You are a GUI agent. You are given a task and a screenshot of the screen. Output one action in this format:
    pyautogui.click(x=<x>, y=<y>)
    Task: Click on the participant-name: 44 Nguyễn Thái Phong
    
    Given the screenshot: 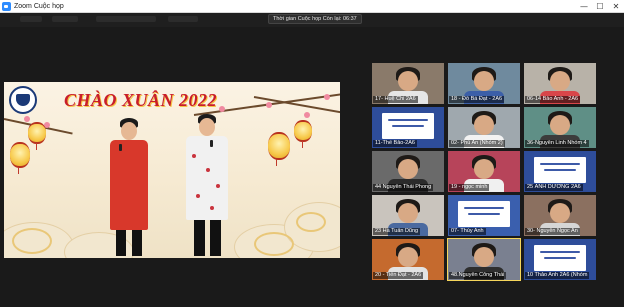 What is the action you would take?
    pyautogui.click(x=403, y=187)
    